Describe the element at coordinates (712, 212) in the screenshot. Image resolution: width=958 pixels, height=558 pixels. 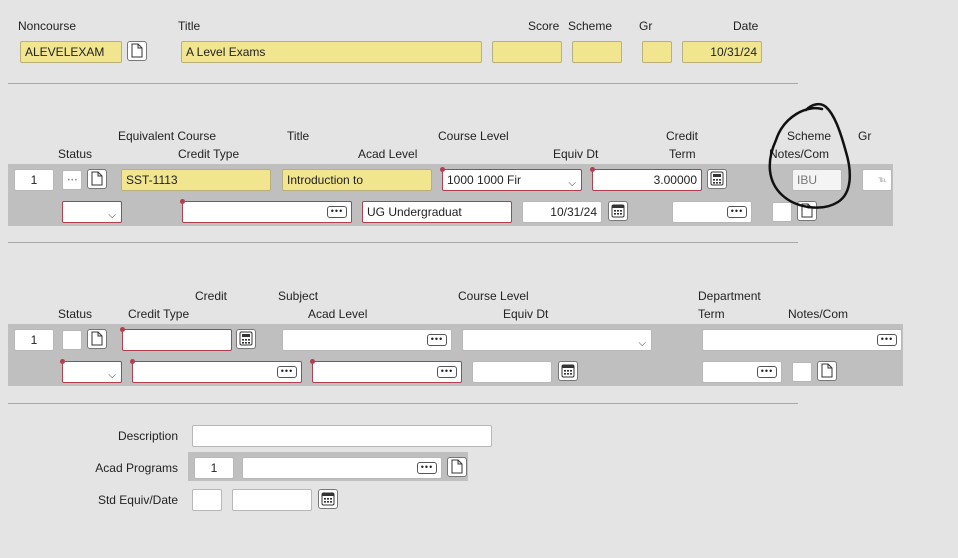
I see `term-field: •••` at that location.